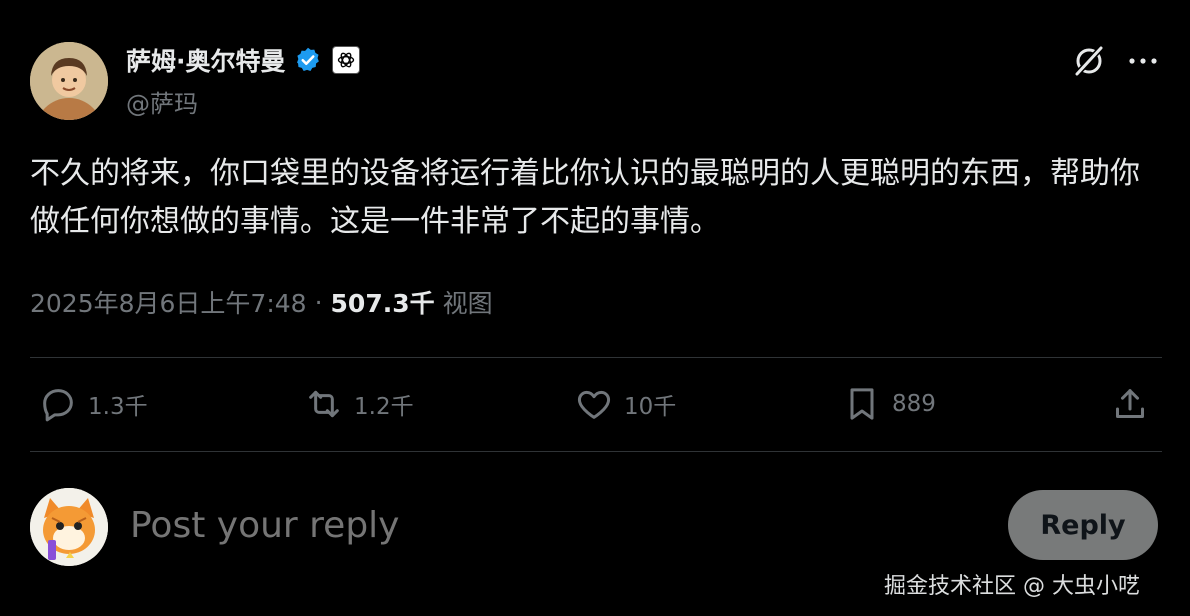 The height and width of the screenshot is (616, 1190). What do you see at coordinates (162, 101) in the screenshot?
I see `author-handle: @萨玛` at bounding box center [162, 101].